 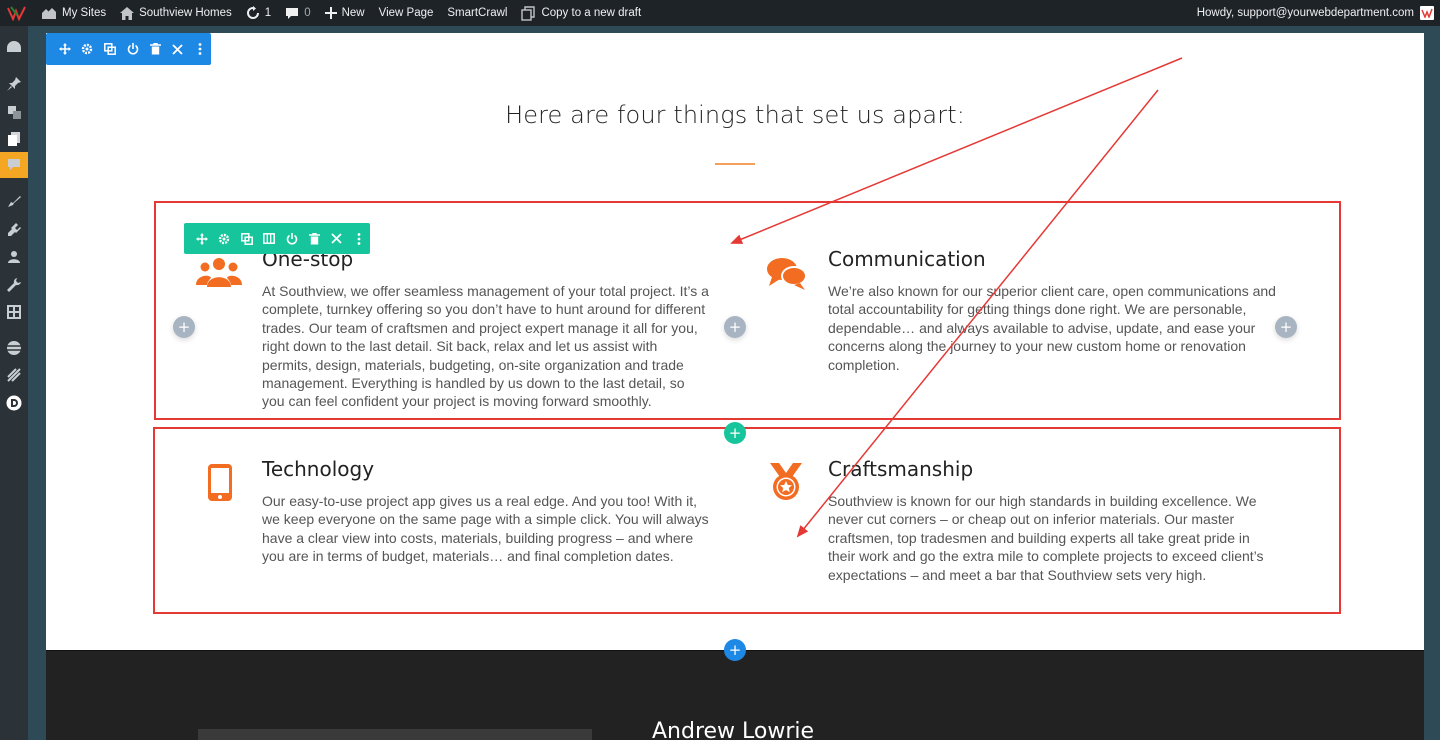 What do you see at coordinates (591, 13) in the screenshot?
I see `copy-draft-label: Copy to a new draft` at bounding box center [591, 13].